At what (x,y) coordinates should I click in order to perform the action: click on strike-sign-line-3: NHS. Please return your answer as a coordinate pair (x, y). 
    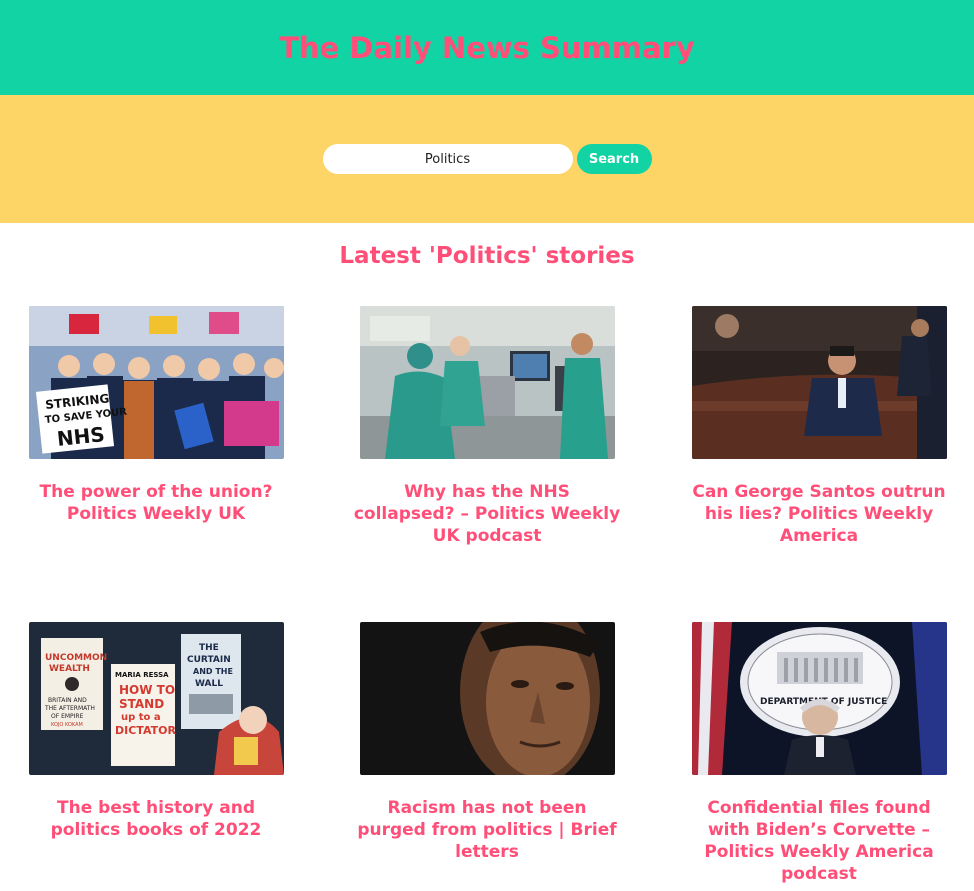
    Looking at the image, I should click on (80, 436).